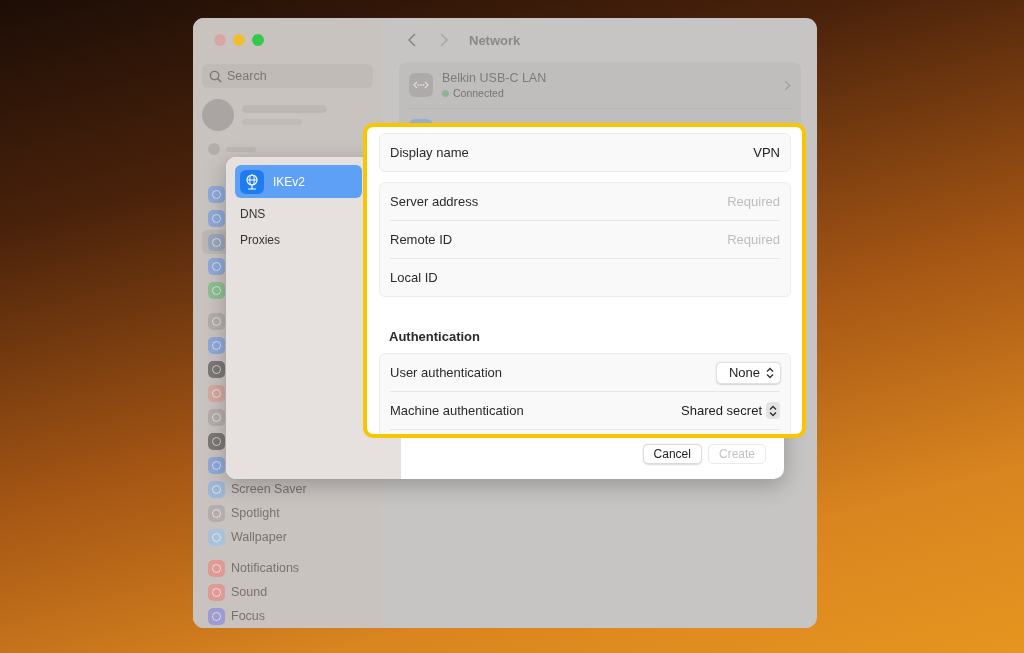 Image resolution: width=1024 pixels, height=653 pixels. What do you see at coordinates (446, 372) in the screenshot?
I see `row-label: User authentication` at bounding box center [446, 372].